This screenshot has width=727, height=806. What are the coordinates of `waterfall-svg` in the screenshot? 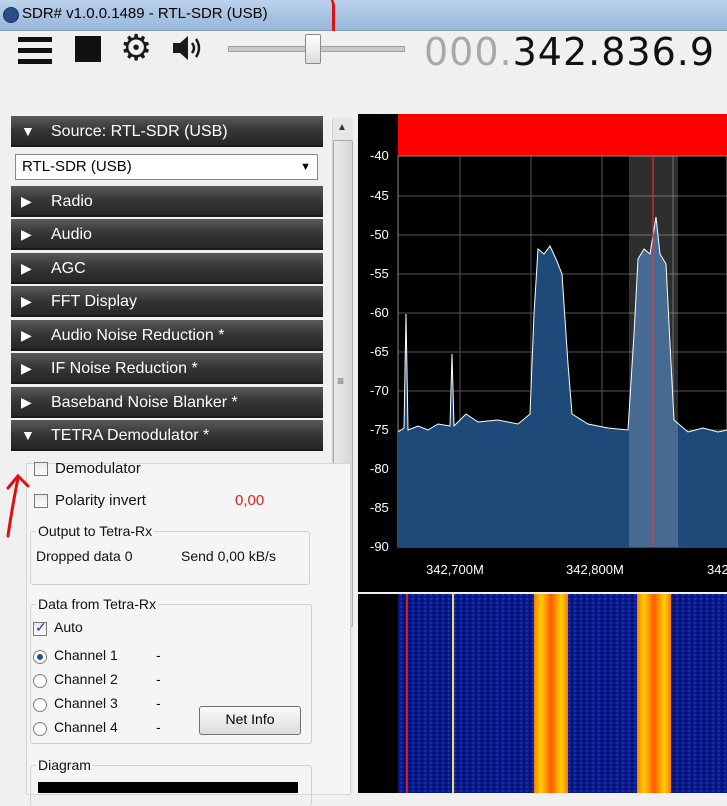 It's located at (542, 693).